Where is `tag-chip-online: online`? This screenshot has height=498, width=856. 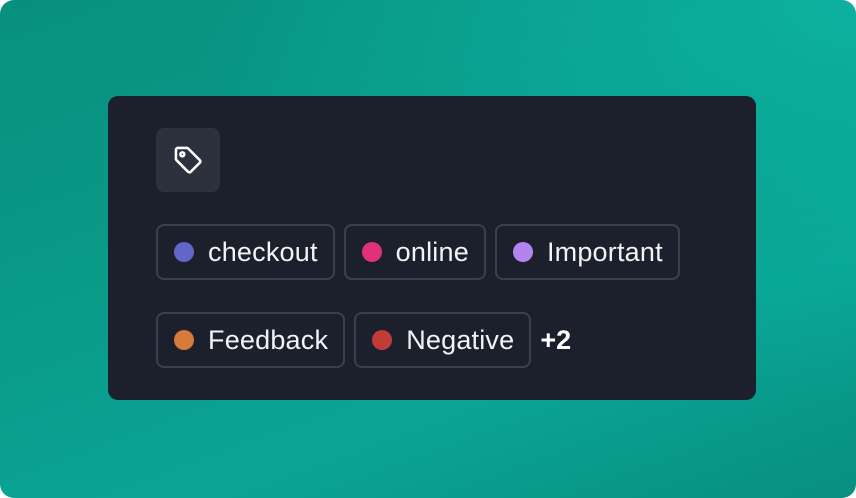
tag-chip-online: online is located at coordinates (414, 252).